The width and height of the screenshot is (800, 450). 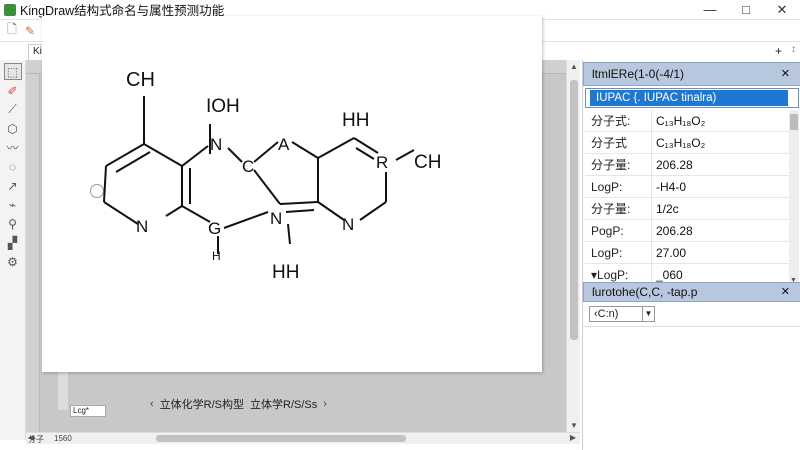 I want to click on pin-icon: ↕, so click(x=793, y=49).